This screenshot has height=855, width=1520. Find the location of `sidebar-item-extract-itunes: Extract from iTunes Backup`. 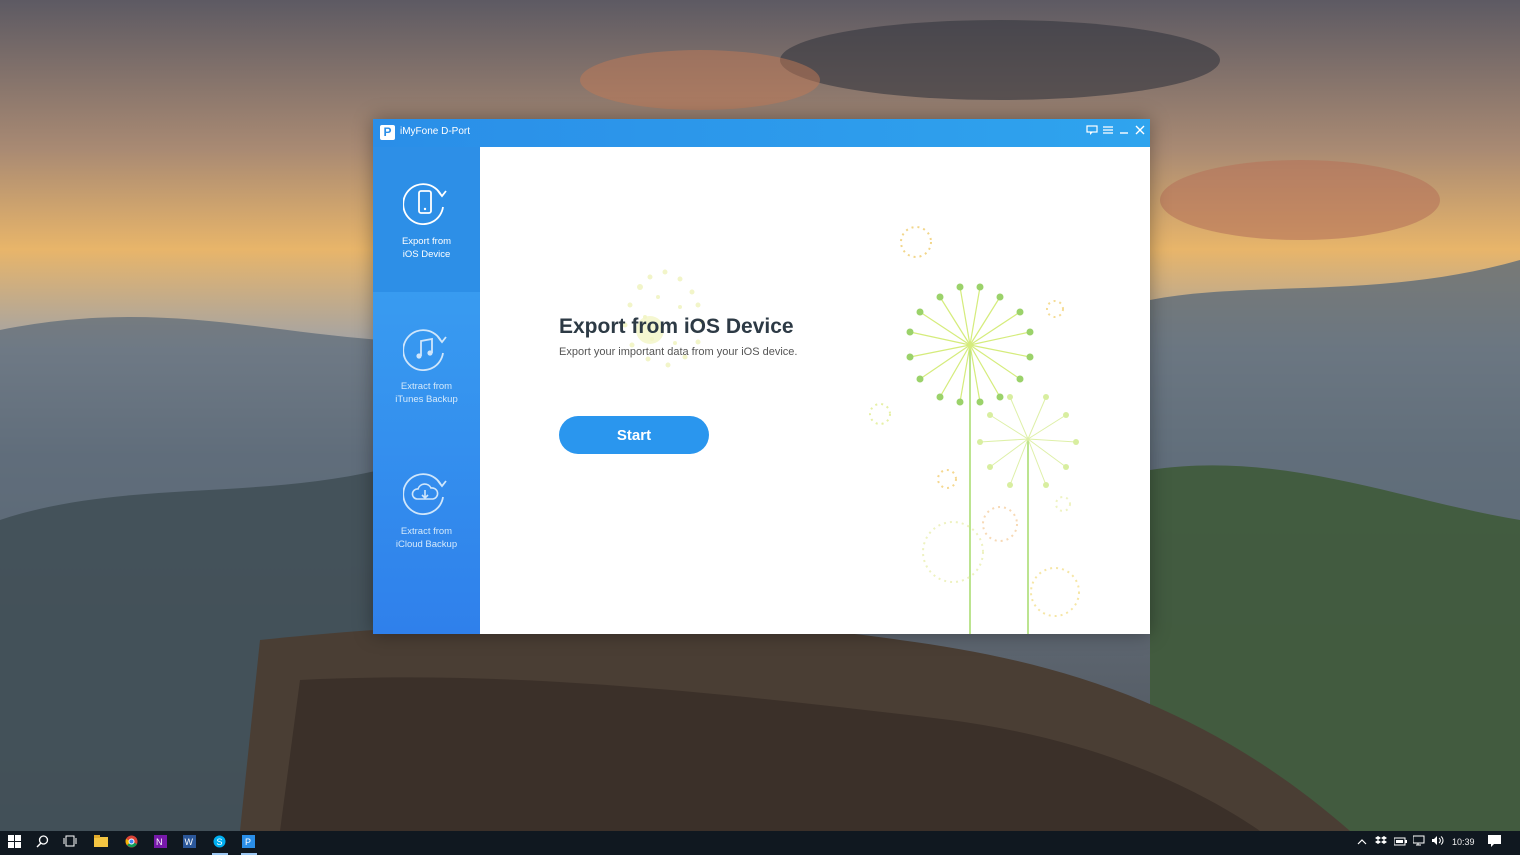

sidebar-item-extract-itunes: Extract from iTunes Backup is located at coordinates (426, 364).